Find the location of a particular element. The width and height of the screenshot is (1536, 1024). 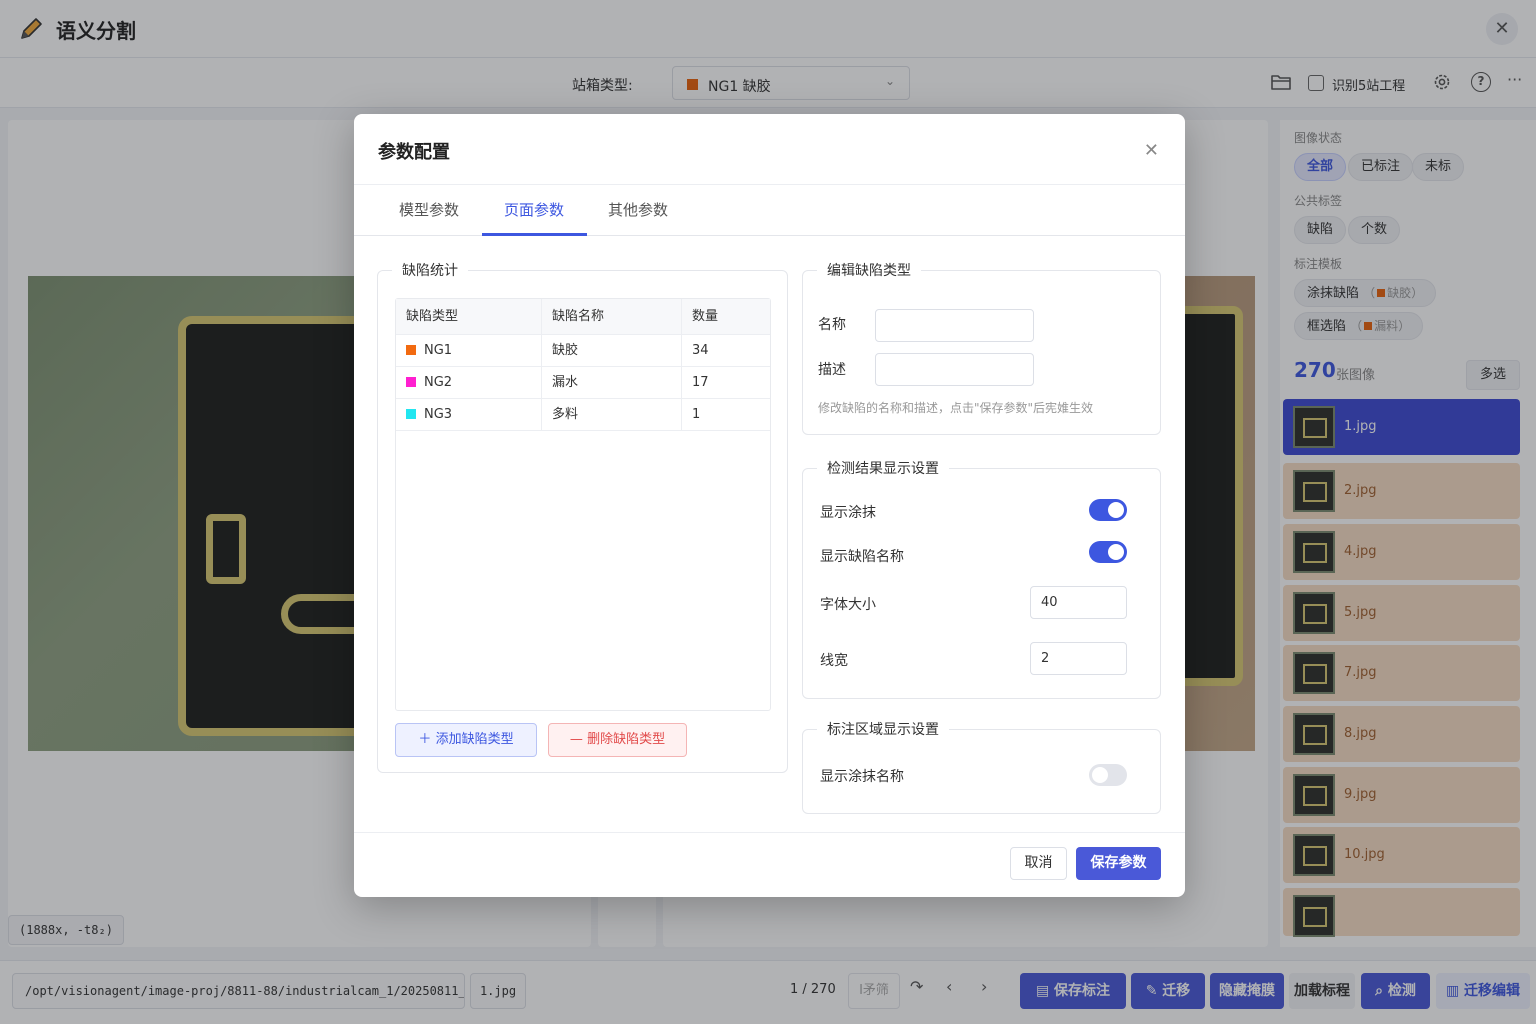

table-row: NG3 多料 1 is located at coordinates (583, 415).